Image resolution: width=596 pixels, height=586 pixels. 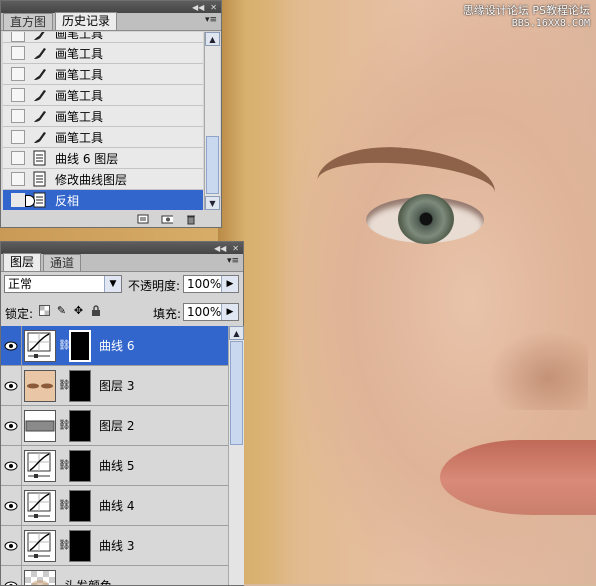 I want to click on scroll-down-icon: ▼, so click(x=212, y=203).